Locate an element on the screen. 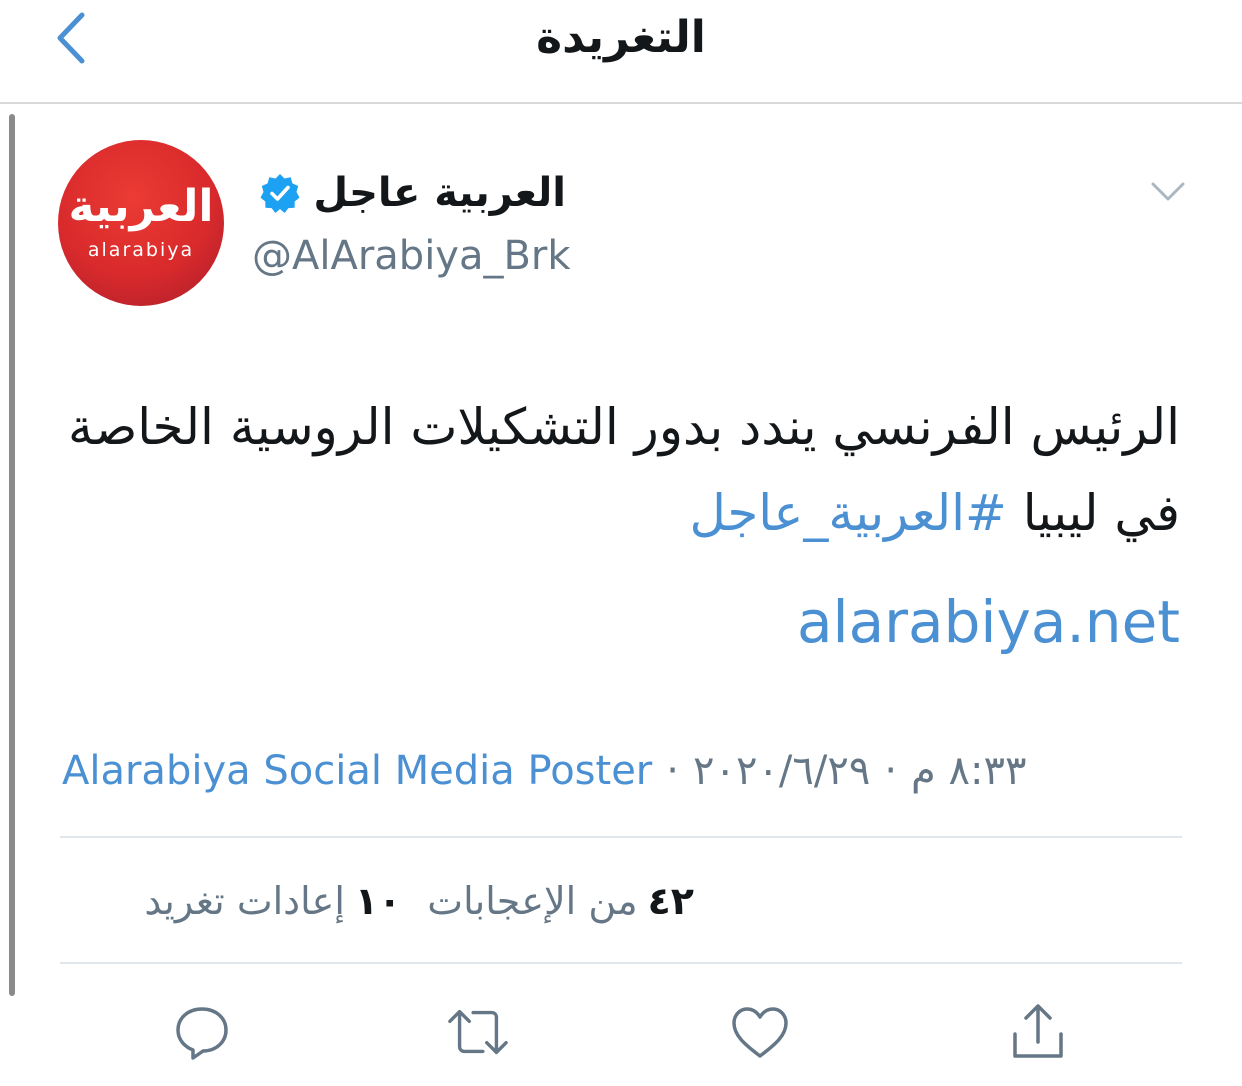 Image resolution: width=1242 pixels, height=1086 pixels. retweets-count: ١٠ is located at coordinates (378, 901).